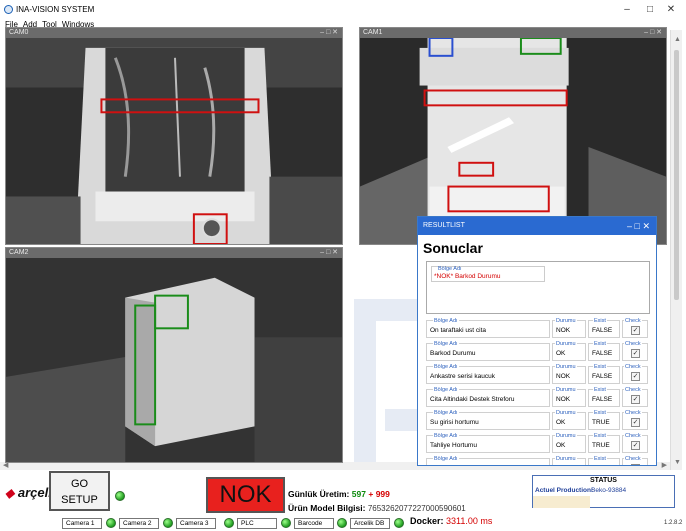 The width and height of the screenshot is (686, 531). I want to click on workspace-vertical-scrollbar: ▲ ▼, so click(676, 250).